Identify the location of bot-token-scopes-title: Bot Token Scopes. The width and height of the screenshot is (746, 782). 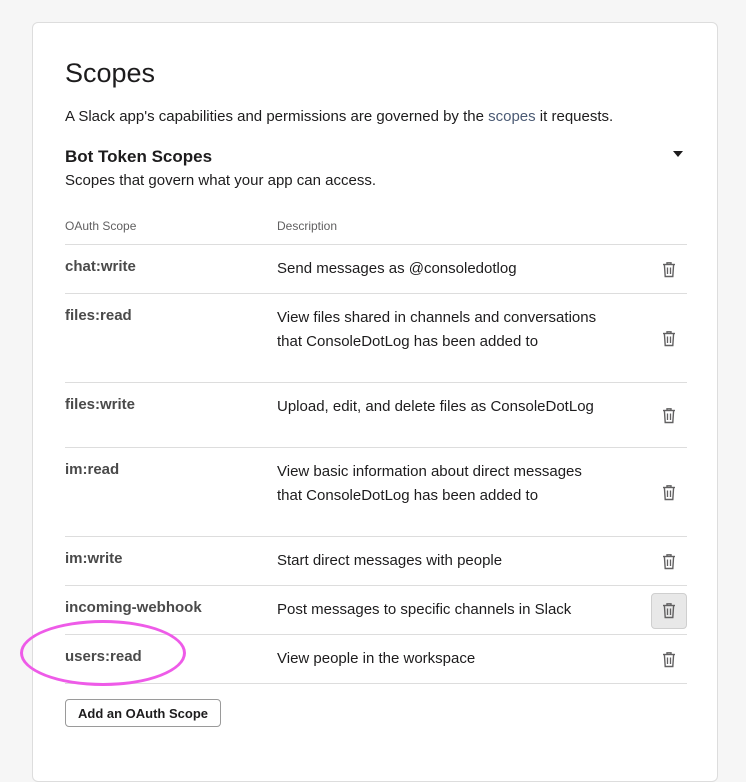
(139, 156).